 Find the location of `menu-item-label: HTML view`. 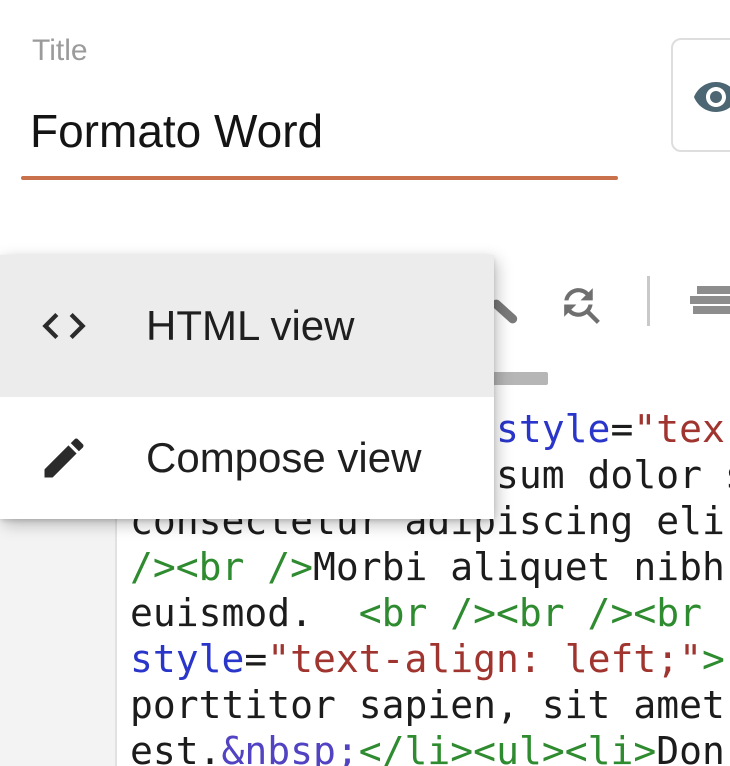

menu-item-label: HTML view is located at coordinates (250, 325).